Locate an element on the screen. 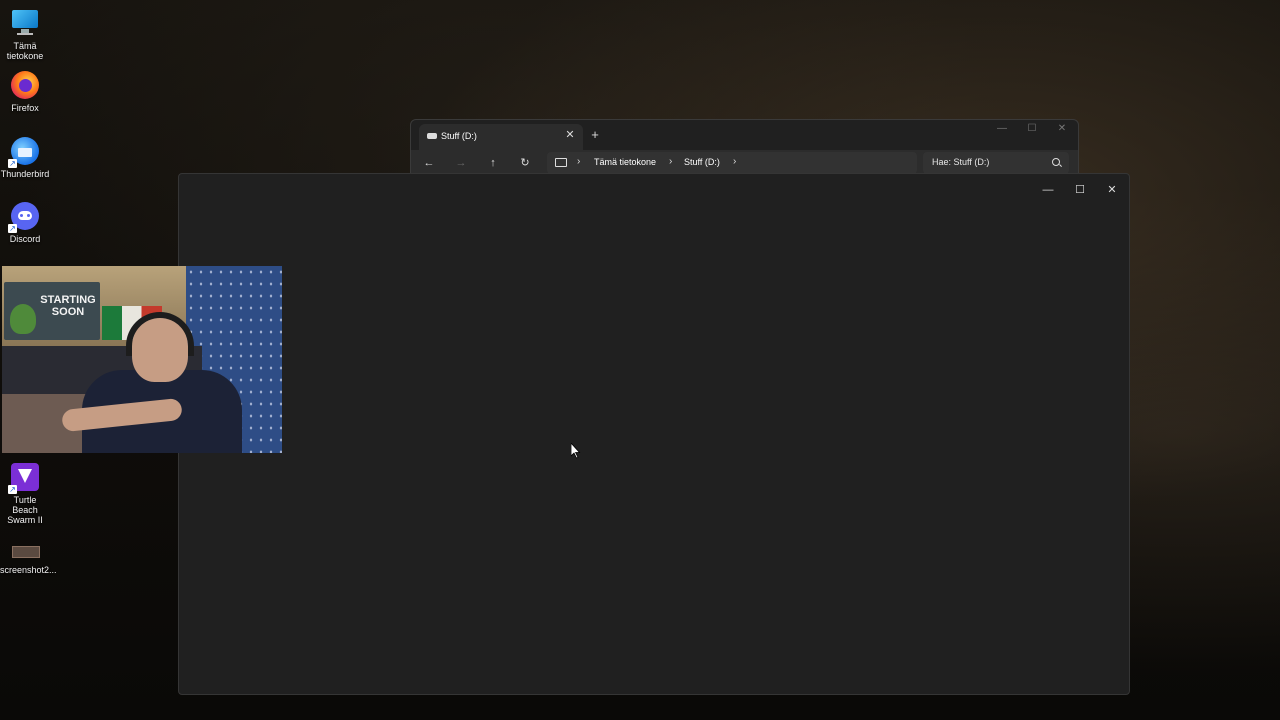 The width and height of the screenshot is (1280, 720). desktop-icon-discord: ↗ Discord is located at coordinates (25, 222).